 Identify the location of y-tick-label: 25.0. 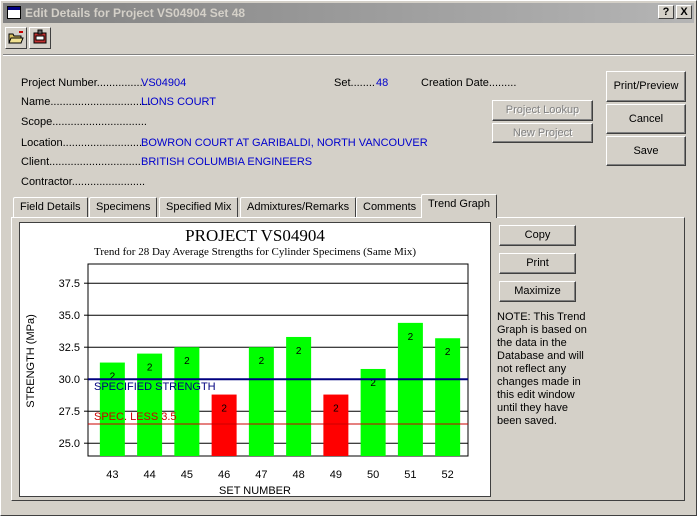
(69, 444).